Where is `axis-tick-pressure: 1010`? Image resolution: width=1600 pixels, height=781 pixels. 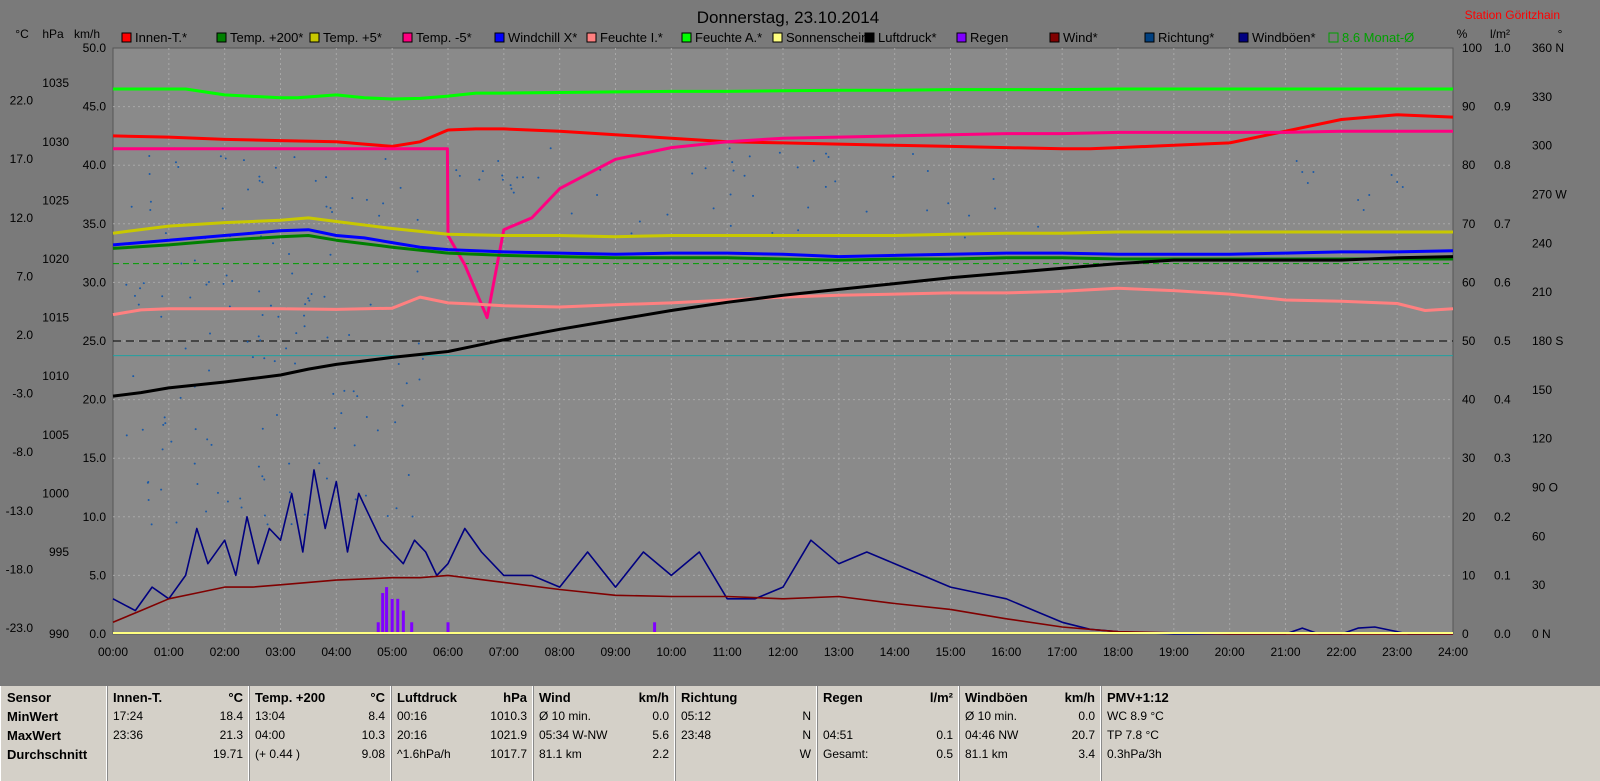 axis-tick-pressure: 1010 is located at coordinates (55, 376).